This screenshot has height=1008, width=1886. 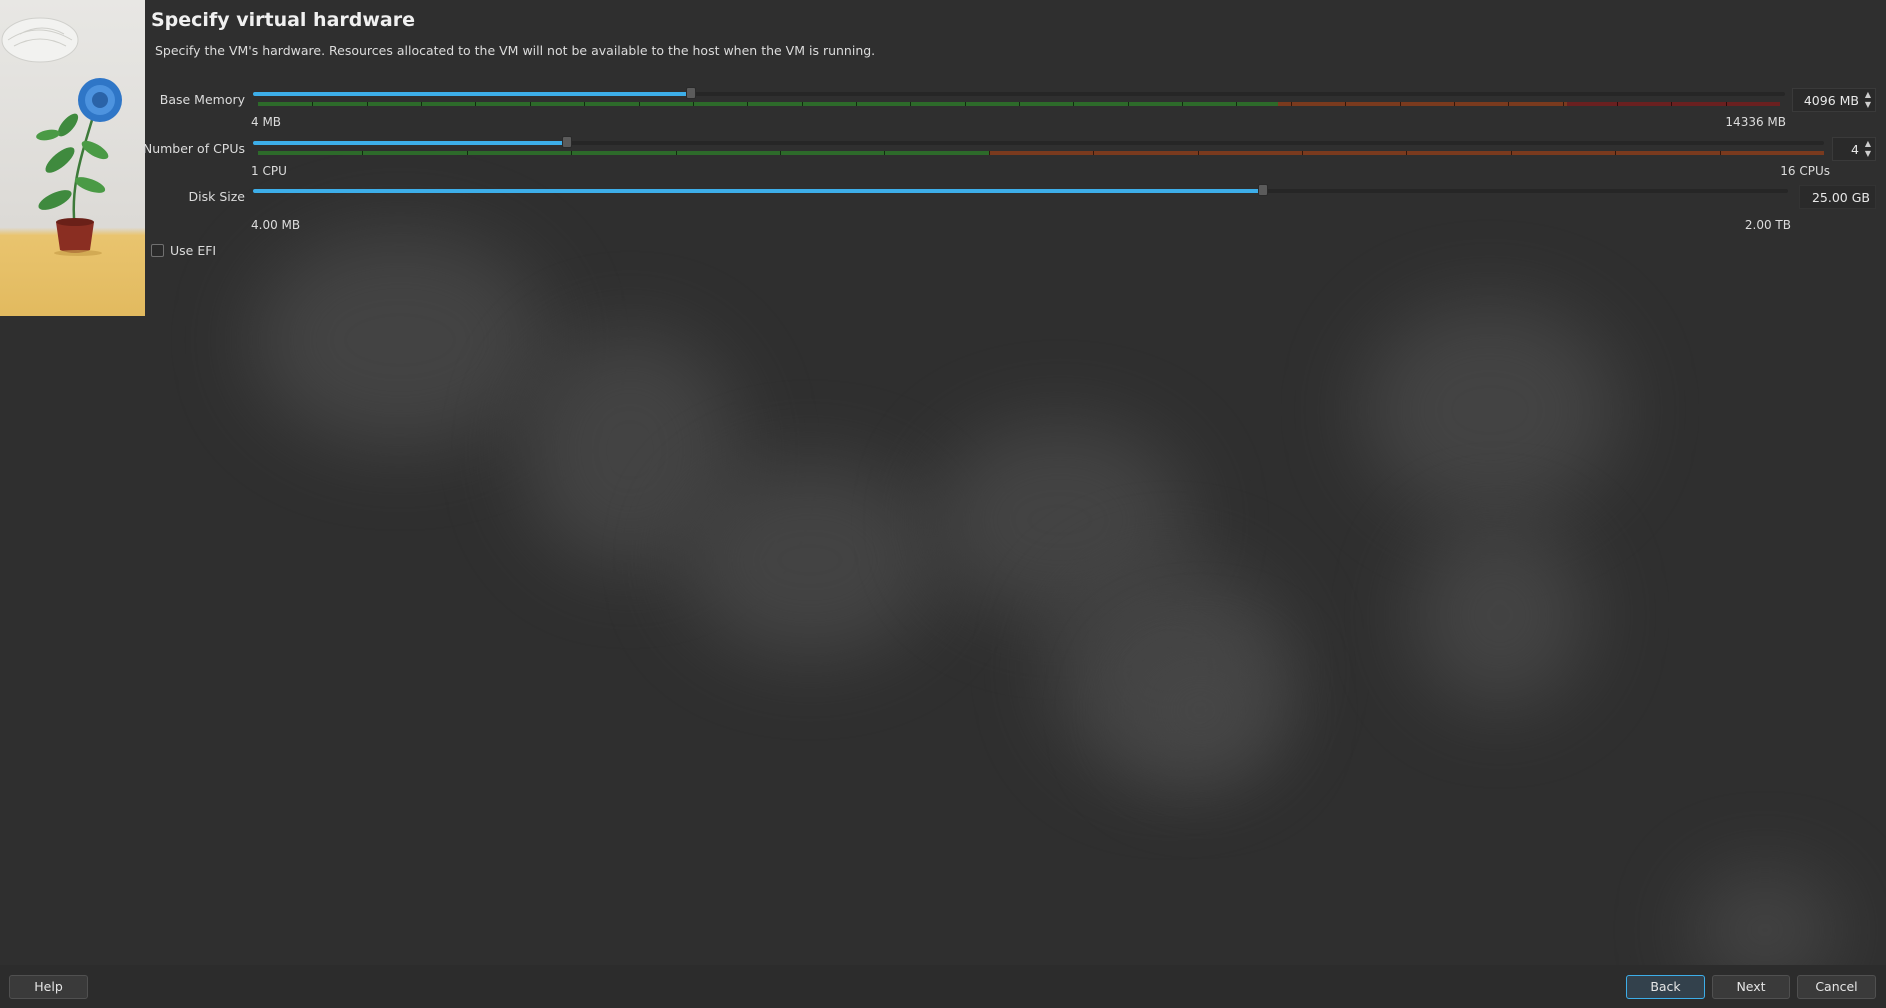 What do you see at coordinates (1751, 987) in the screenshot?
I see `next-button: Next` at bounding box center [1751, 987].